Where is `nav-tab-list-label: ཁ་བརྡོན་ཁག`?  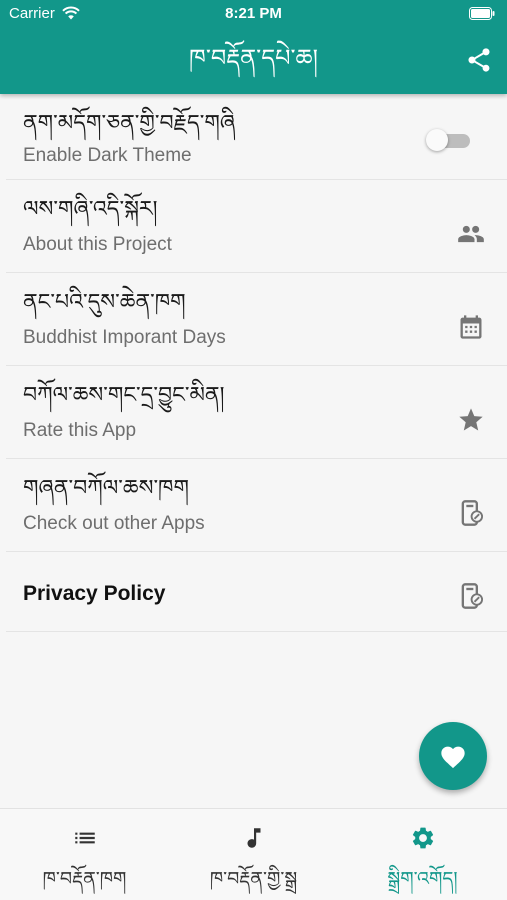
nav-tab-list-label: ཁ་བརྡོན་ཁག is located at coordinates (84, 879).